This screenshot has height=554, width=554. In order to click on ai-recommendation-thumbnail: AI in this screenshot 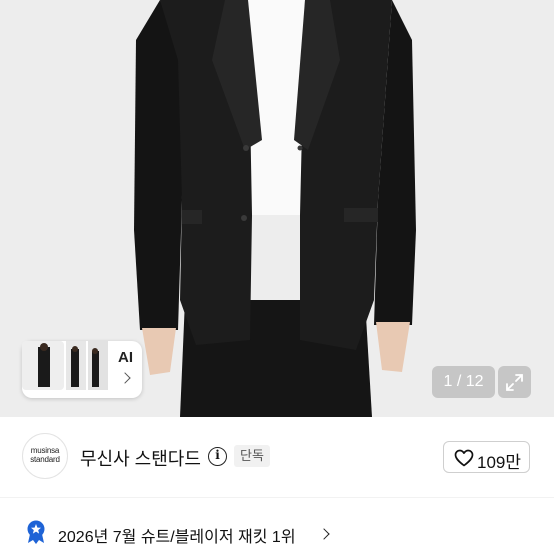, I will do `click(82, 369)`.